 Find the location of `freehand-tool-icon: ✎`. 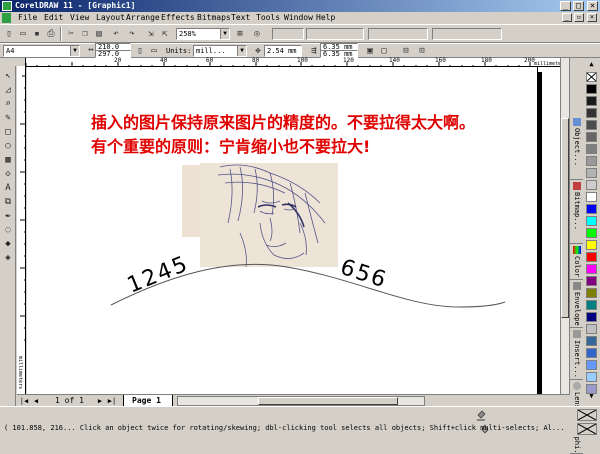

freehand-tool-icon: ✎ is located at coordinates (8, 118).